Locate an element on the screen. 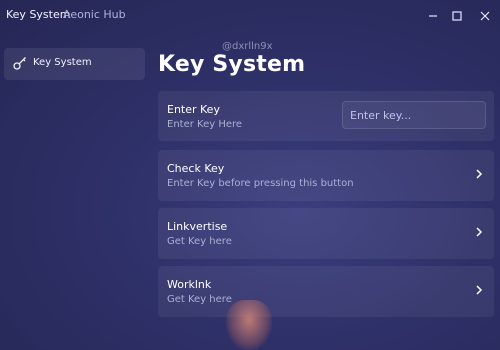 This screenshot has height=350, width=500. title-bar: Key System Aeonic Hub is located at coordinates (250, 17).